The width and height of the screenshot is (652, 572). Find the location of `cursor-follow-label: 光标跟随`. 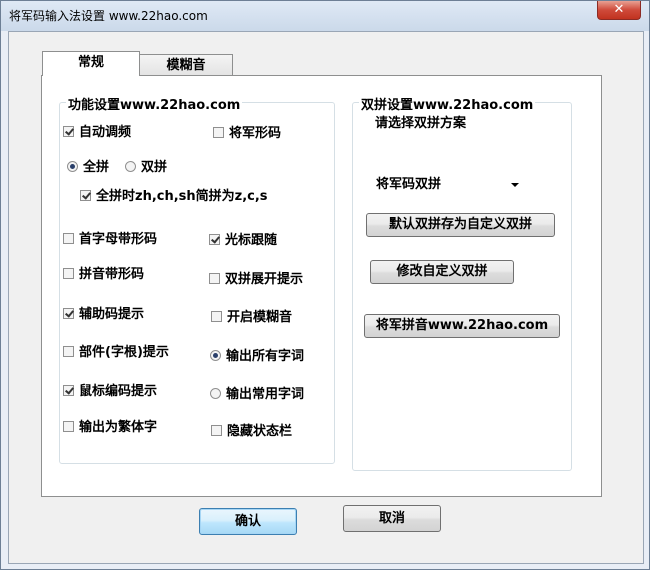

cursor-follow-label: 光标跟随 is located at coordinates (251, 240).